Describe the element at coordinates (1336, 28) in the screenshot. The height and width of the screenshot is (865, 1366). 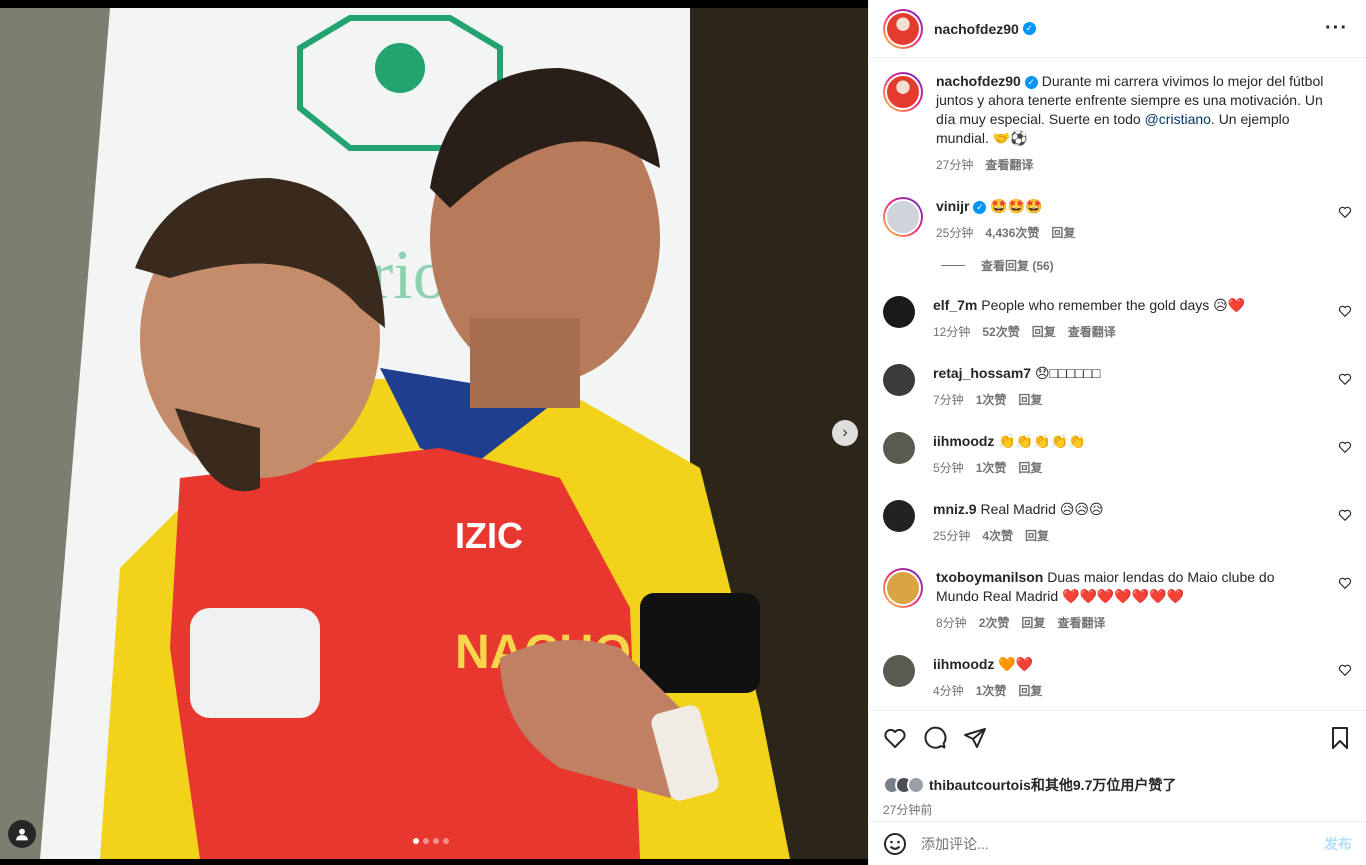
I see `more-options-icon: ···` at that location.